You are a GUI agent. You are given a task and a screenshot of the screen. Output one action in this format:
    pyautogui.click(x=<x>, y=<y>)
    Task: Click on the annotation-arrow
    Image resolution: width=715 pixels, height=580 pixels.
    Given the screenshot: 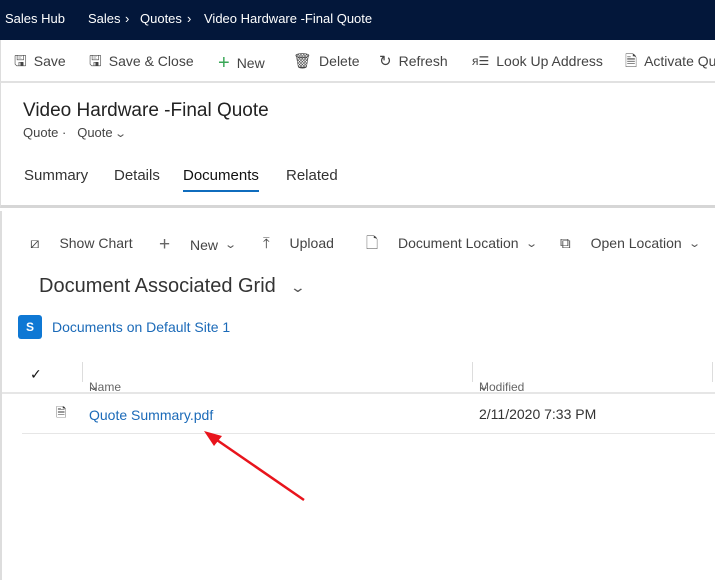 What is the action you would take?
    pyautogui.click(x=254, y=466)
    